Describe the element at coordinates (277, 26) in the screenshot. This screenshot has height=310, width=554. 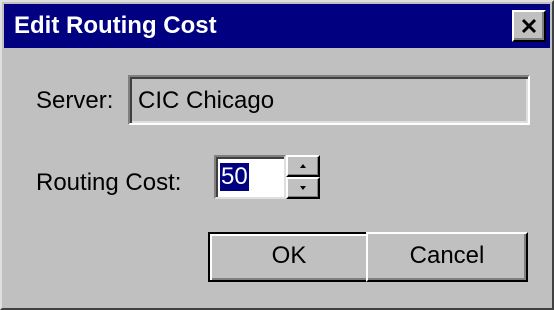
I see `title-bar: Edit Routing Cost` at that location.